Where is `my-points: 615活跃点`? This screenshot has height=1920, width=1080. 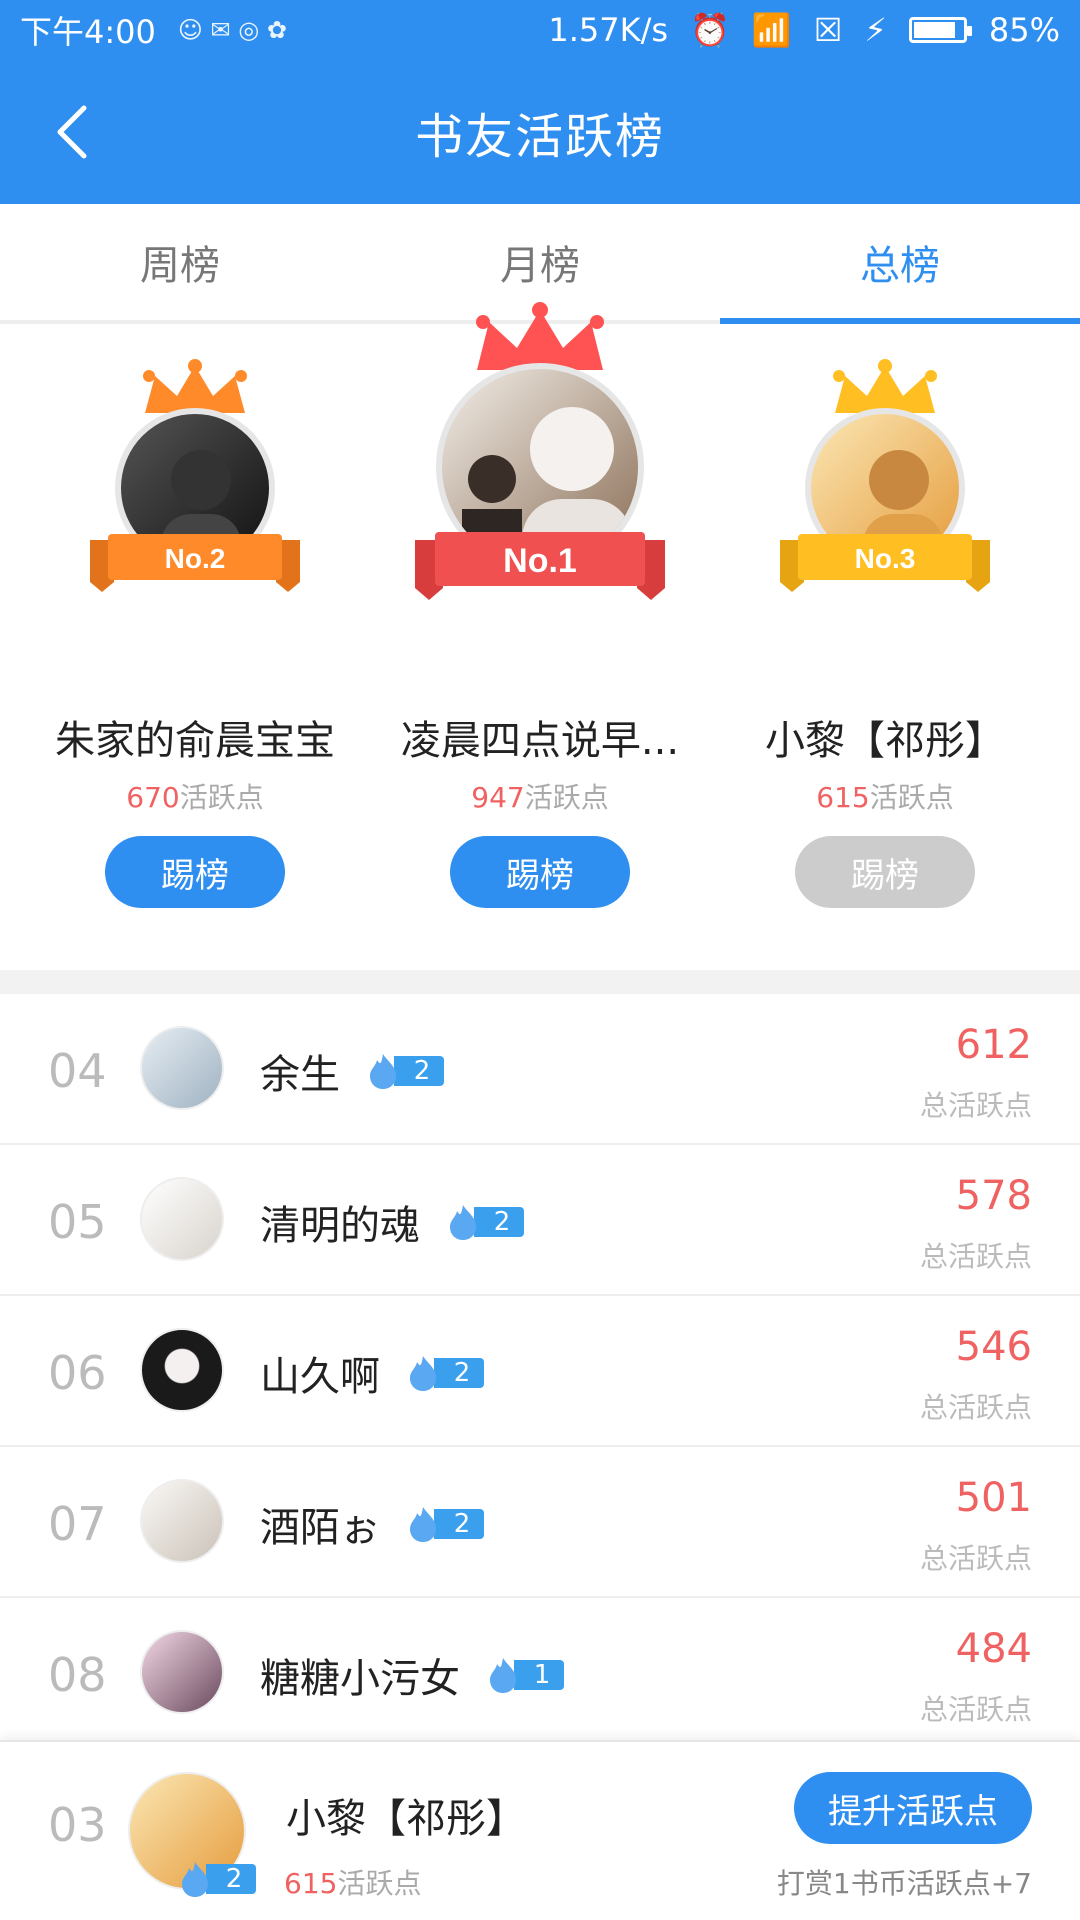 my-points: 615活跃点 is located at coordinates (353, 1883).